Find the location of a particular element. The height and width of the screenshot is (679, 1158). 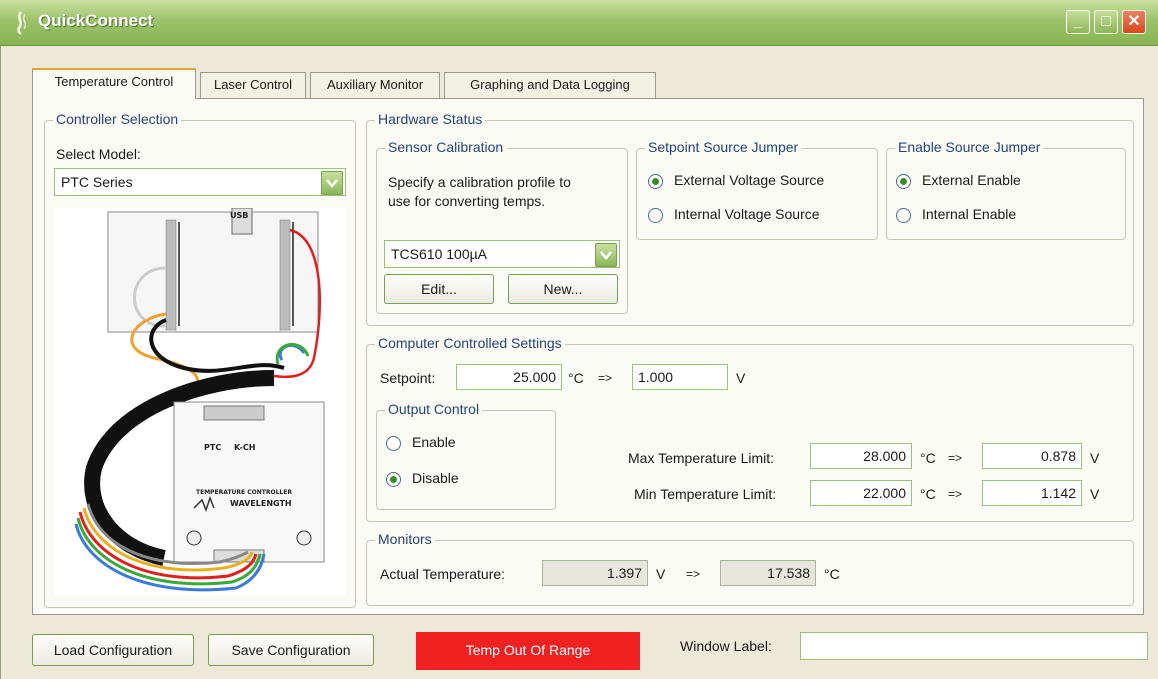

hardware-status-title: Hardware Status is located at coordinates (430, 119).